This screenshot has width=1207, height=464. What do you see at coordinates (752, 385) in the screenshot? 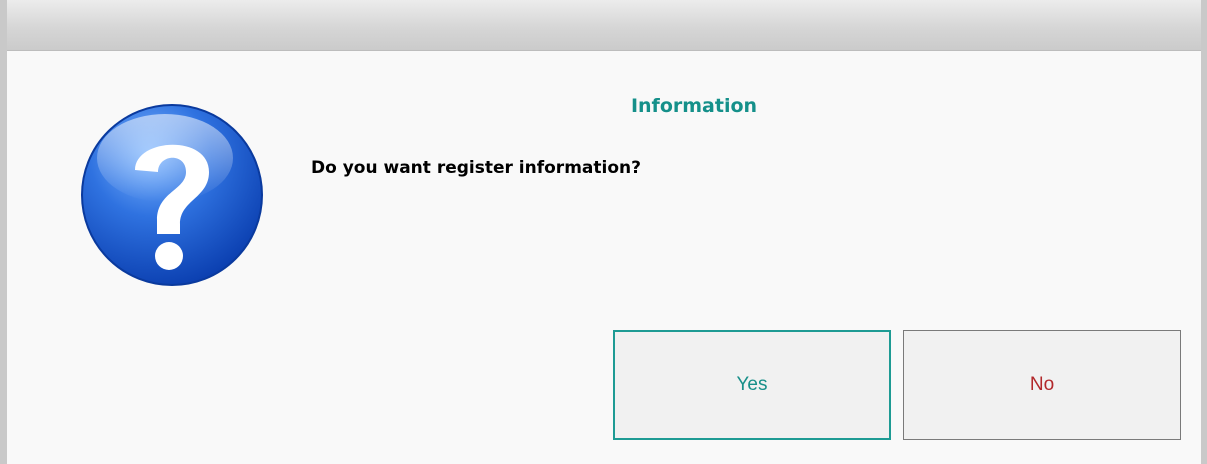
I see `yes-button: Yes` at bounding box center [752, 385].